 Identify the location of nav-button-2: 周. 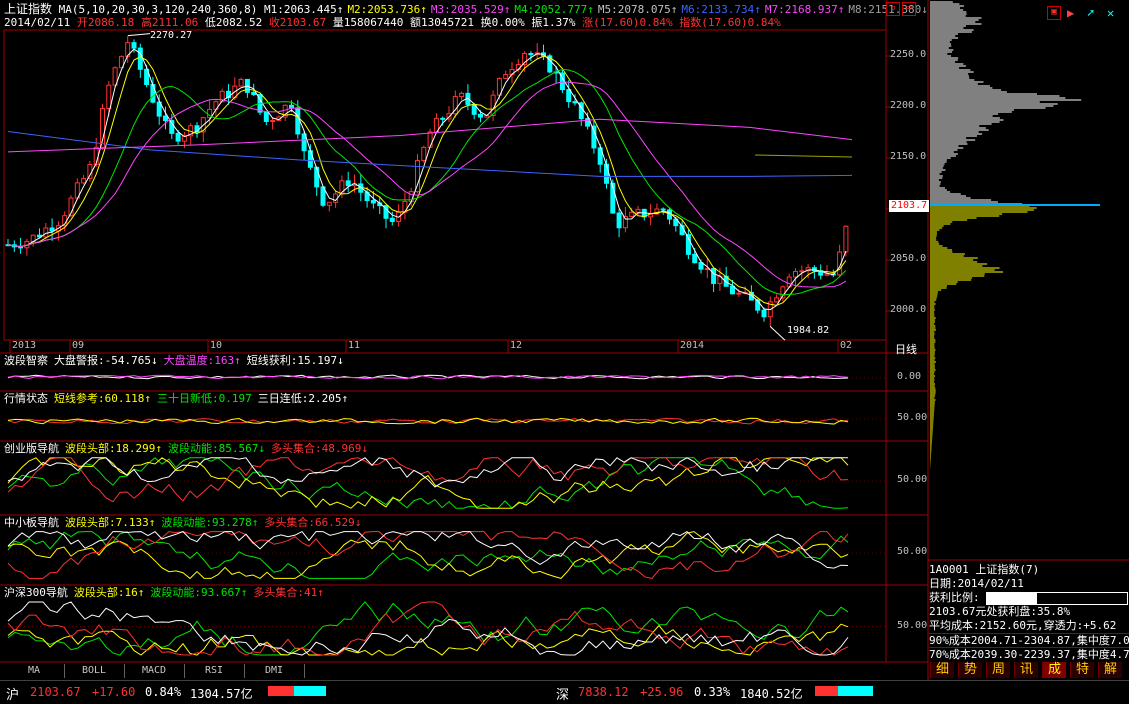
(998, 670).